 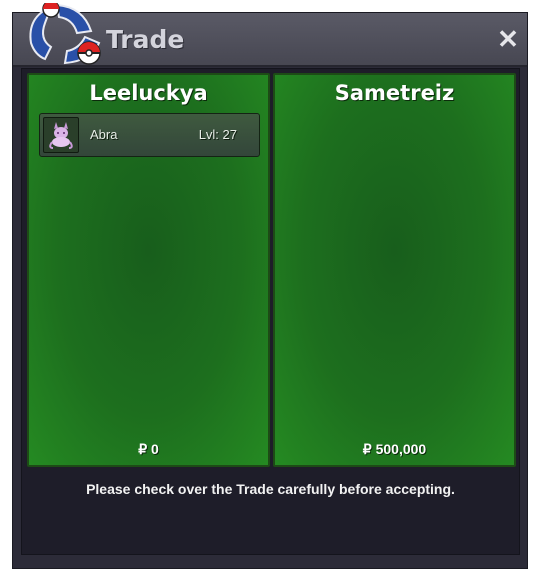 I want to click on close-icon: ✕, so click(x=508, y=39).